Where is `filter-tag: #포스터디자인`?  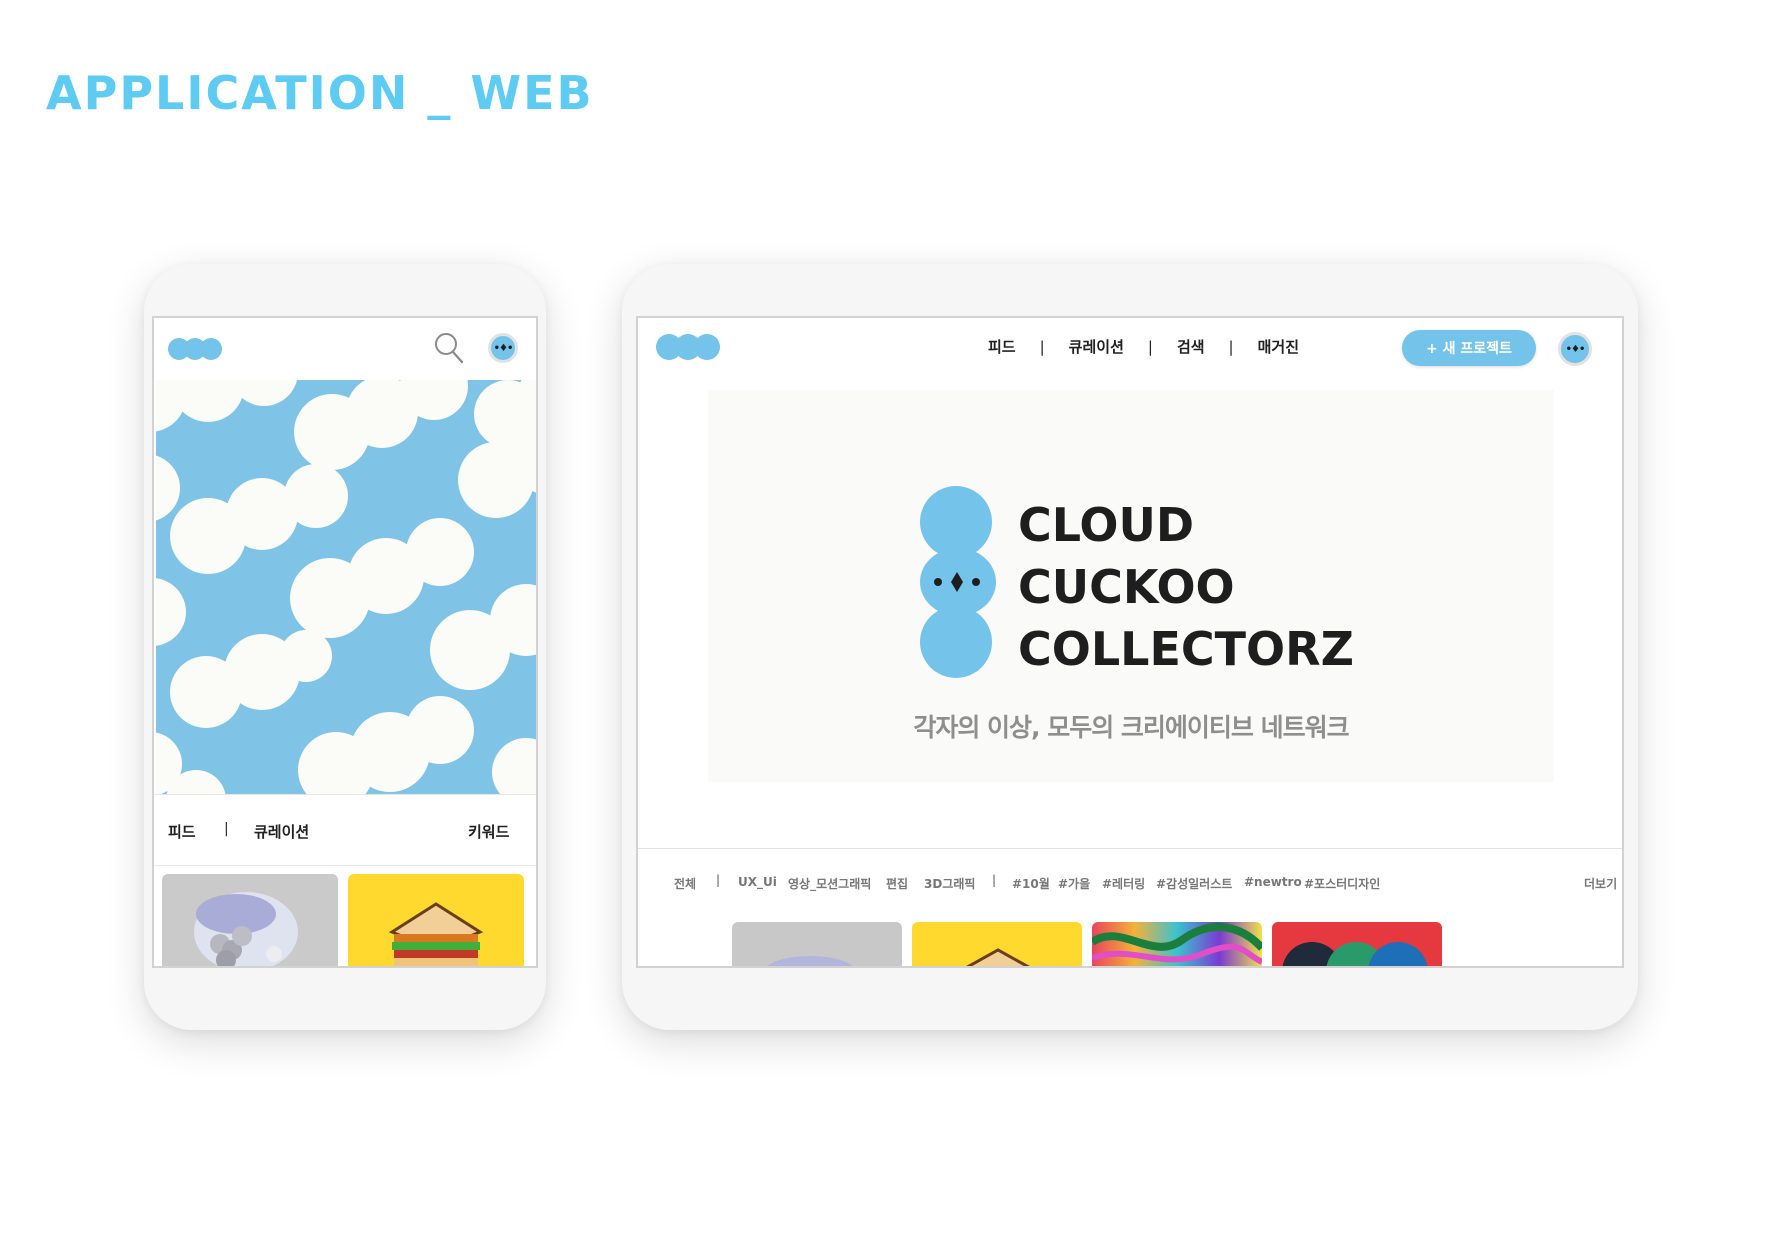
filter-tag: #포스터디자인 is located at coordinates (1342, 883).